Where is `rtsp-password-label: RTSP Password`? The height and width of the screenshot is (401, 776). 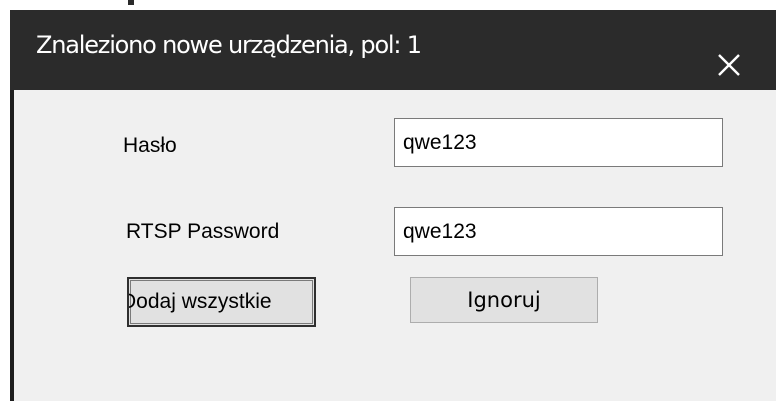
rtsp-password-label: RTSP Password is located at coordinates (203, 231).